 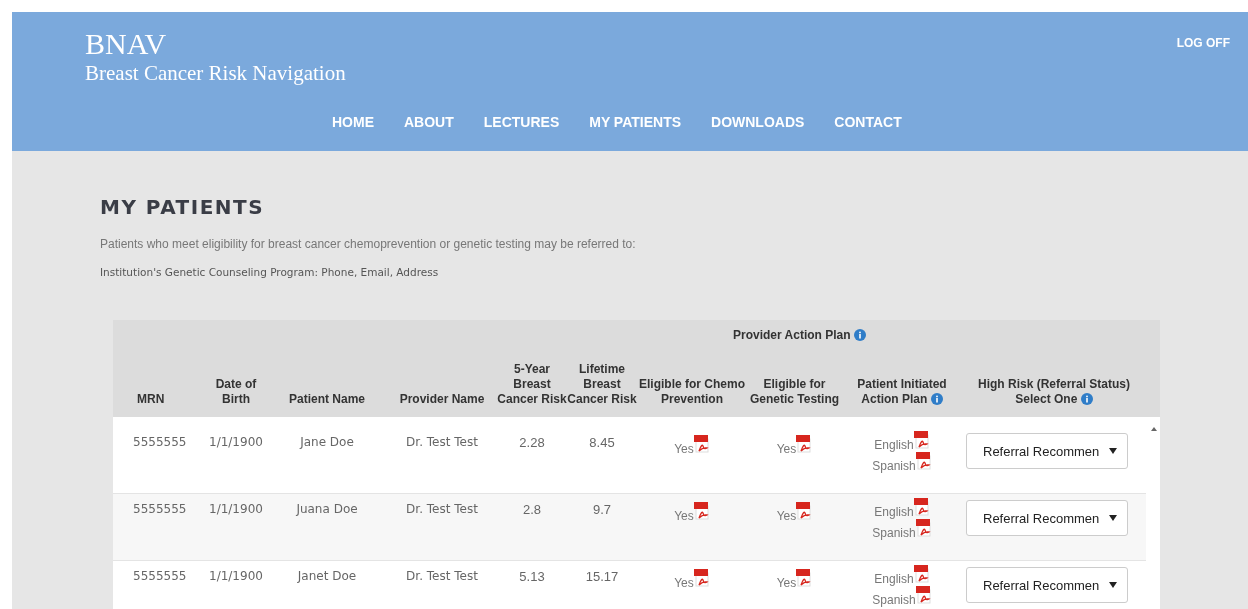 What do you see at coordinates (532, 577) in the screenshot?
I see `table-cell-text: 5.13` at bounding box center [532, 577].